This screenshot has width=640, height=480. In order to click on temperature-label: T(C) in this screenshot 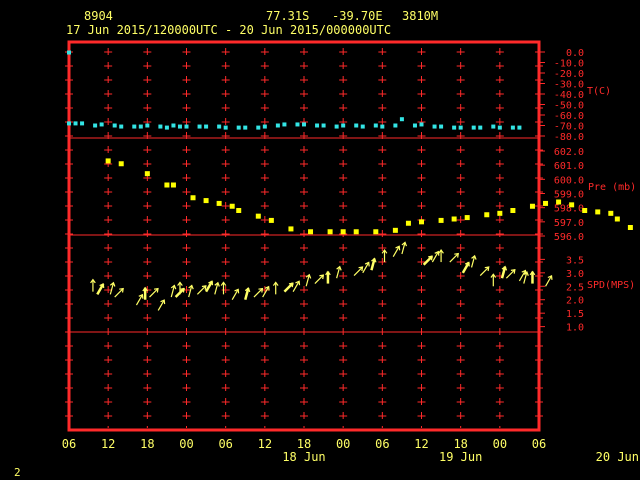, I will do `click(599, 91)`.